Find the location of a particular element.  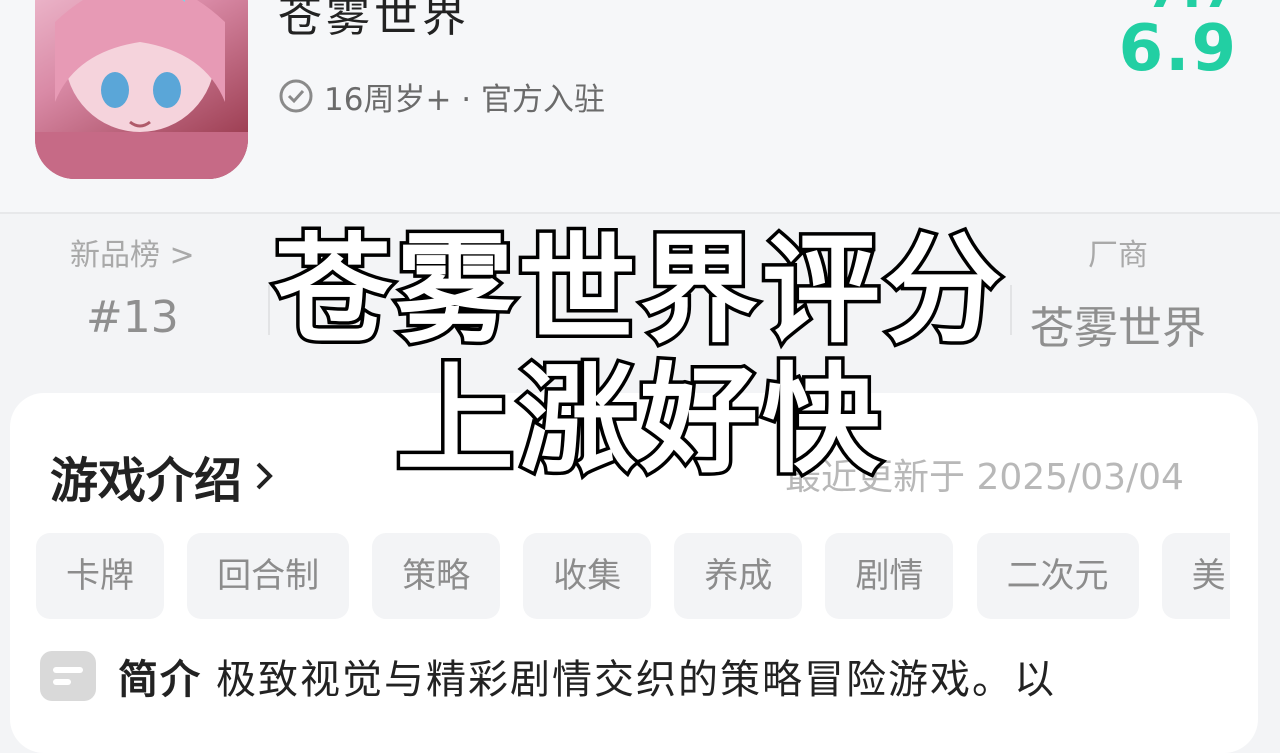

tag-chip: 收集 is located at coordinates (587, 576).